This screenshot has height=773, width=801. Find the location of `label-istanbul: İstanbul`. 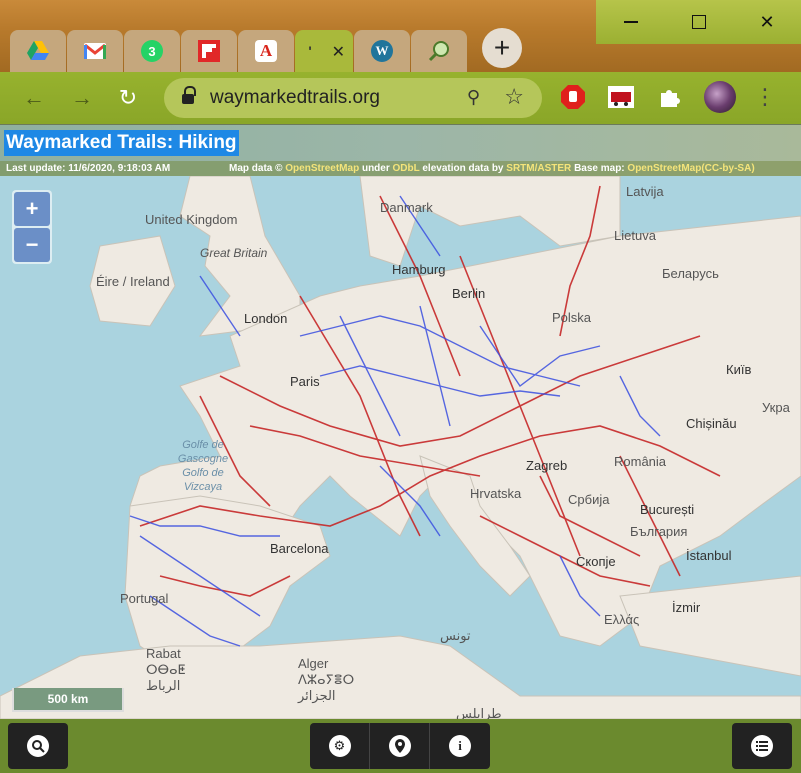

label-istanbul: İstanbul is located at coordinates (709, 555).